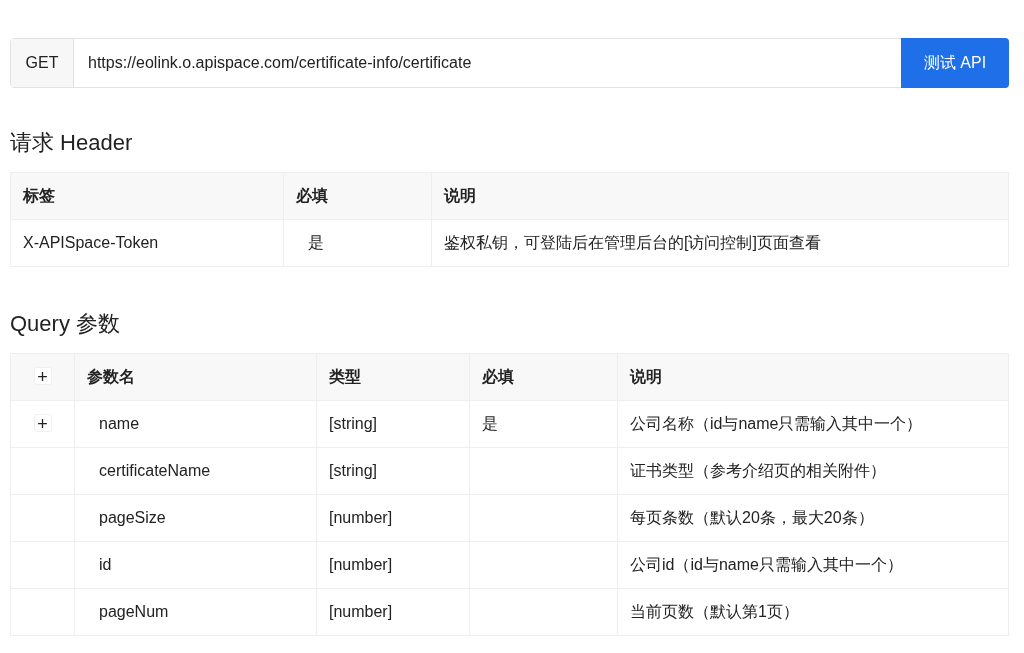 The height and width of the screenshot is (653, 1024). I want to click on table-cell: pageNum, so click(195, 612).